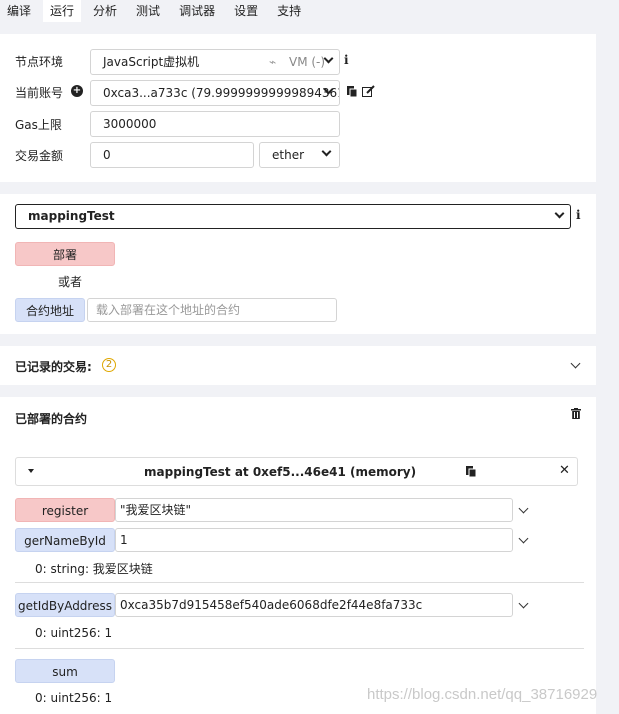  What do you see at coordinates (482, 694) in the screenshot?
I see `watermark: https://blog.csdn.net/qq_38716929` at bounding box center [482, 694].